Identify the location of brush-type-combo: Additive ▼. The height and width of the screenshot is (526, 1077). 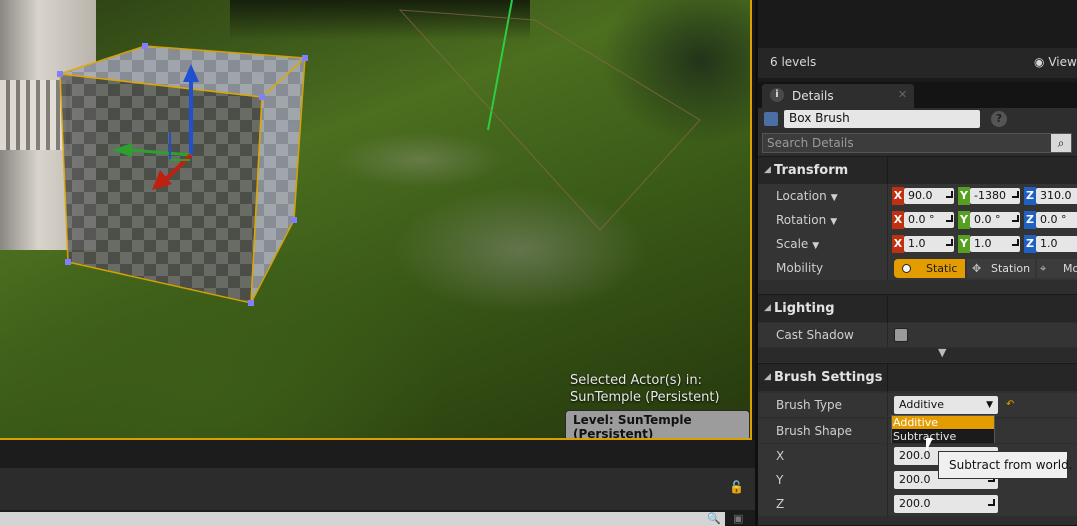
(946, 405).